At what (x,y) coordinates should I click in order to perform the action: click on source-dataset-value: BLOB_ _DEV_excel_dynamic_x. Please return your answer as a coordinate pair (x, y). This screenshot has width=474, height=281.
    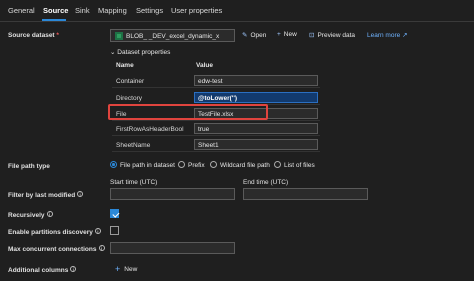
    Looking at the image, I should click on (173, 36).